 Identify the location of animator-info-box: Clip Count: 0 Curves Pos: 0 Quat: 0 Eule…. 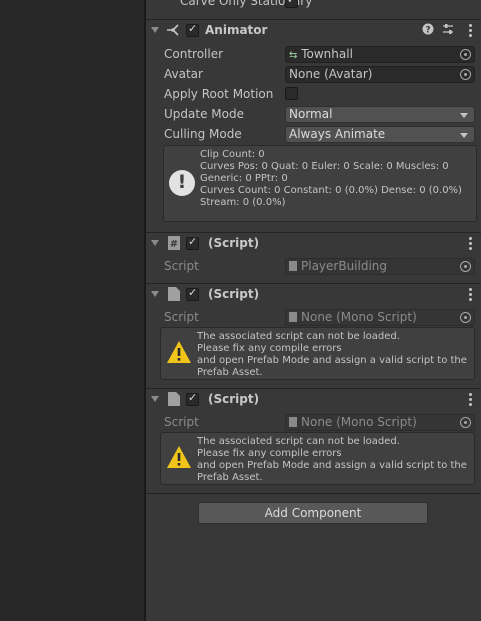
(320, 183).